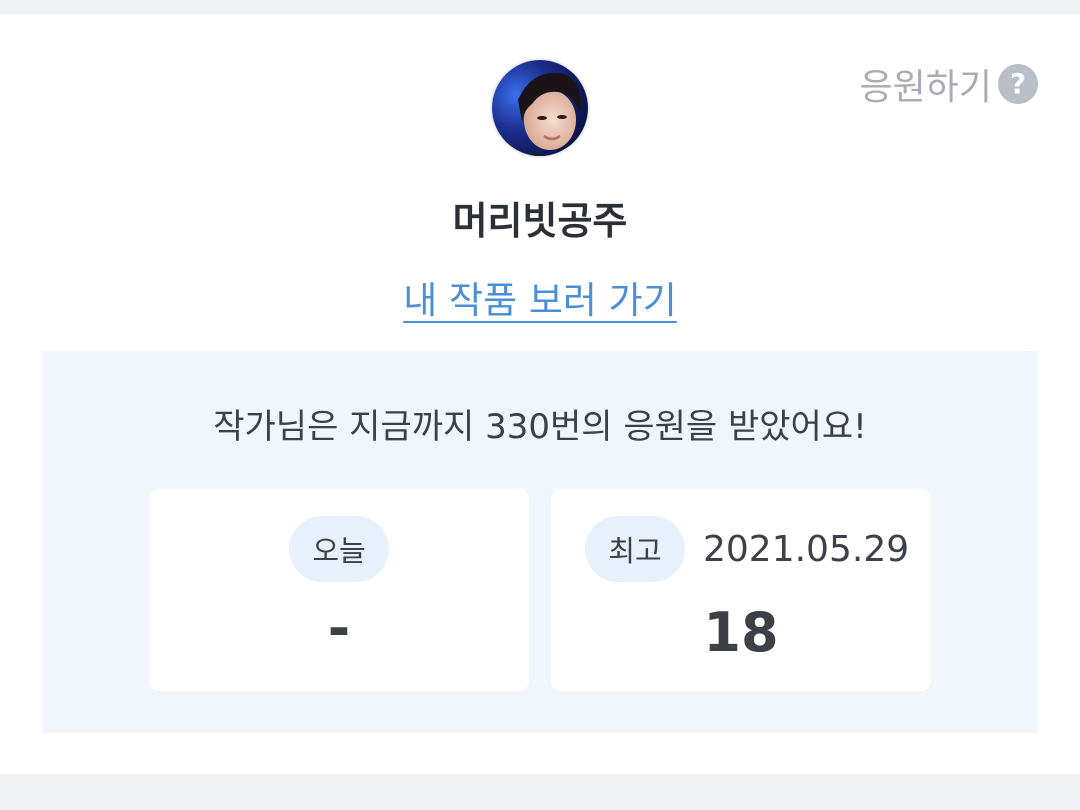  Describe the element at coordinates (339, 628) in the screenshot. I see `today-value: -` at that location.